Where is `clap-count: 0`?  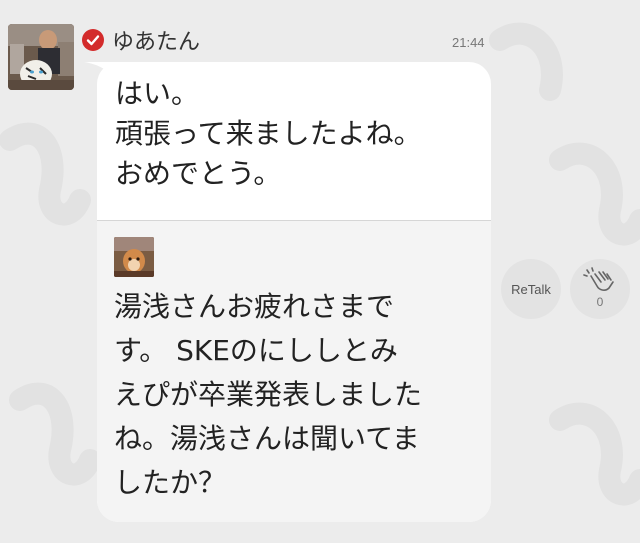 clap-count: 0 is located at coordinates (600, 302).